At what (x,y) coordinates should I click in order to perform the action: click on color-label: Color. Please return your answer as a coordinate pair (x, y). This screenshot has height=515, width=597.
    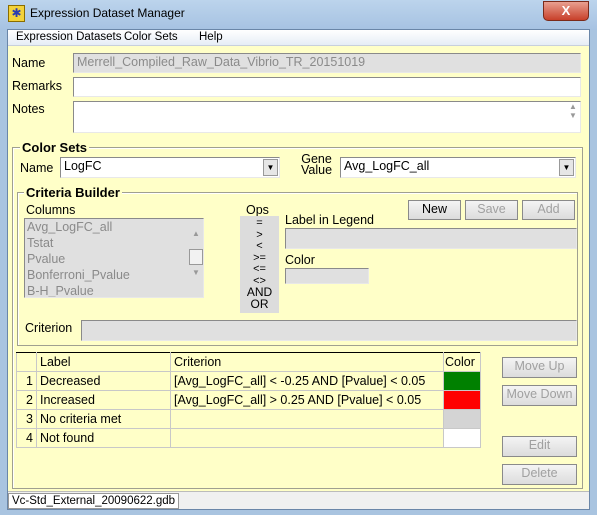
    Looking at the image, I should click on (300, 260).